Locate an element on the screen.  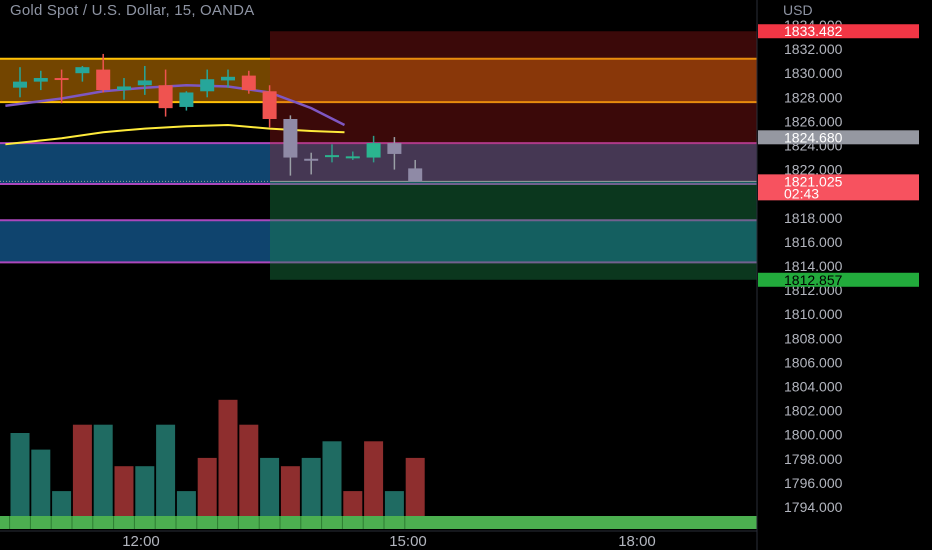
price-label-countdown: 02:43 is located at coordinates (801, 193).